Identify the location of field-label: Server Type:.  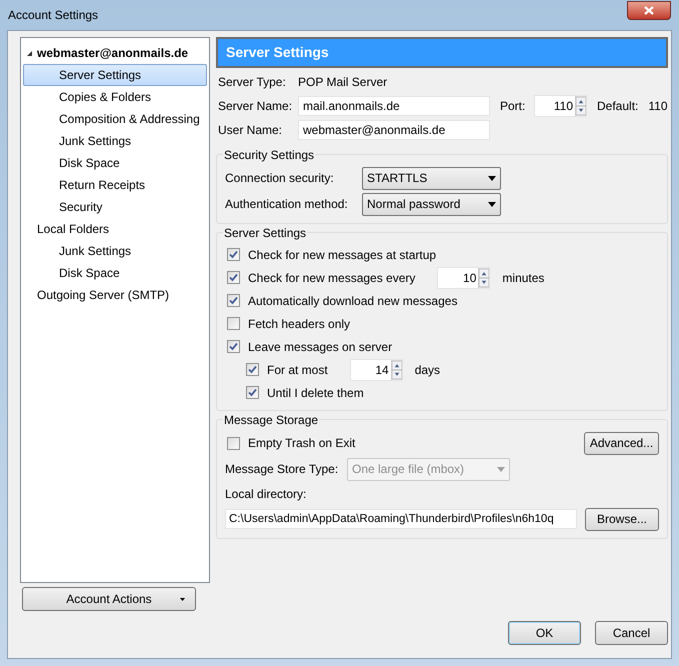
(252, 82).